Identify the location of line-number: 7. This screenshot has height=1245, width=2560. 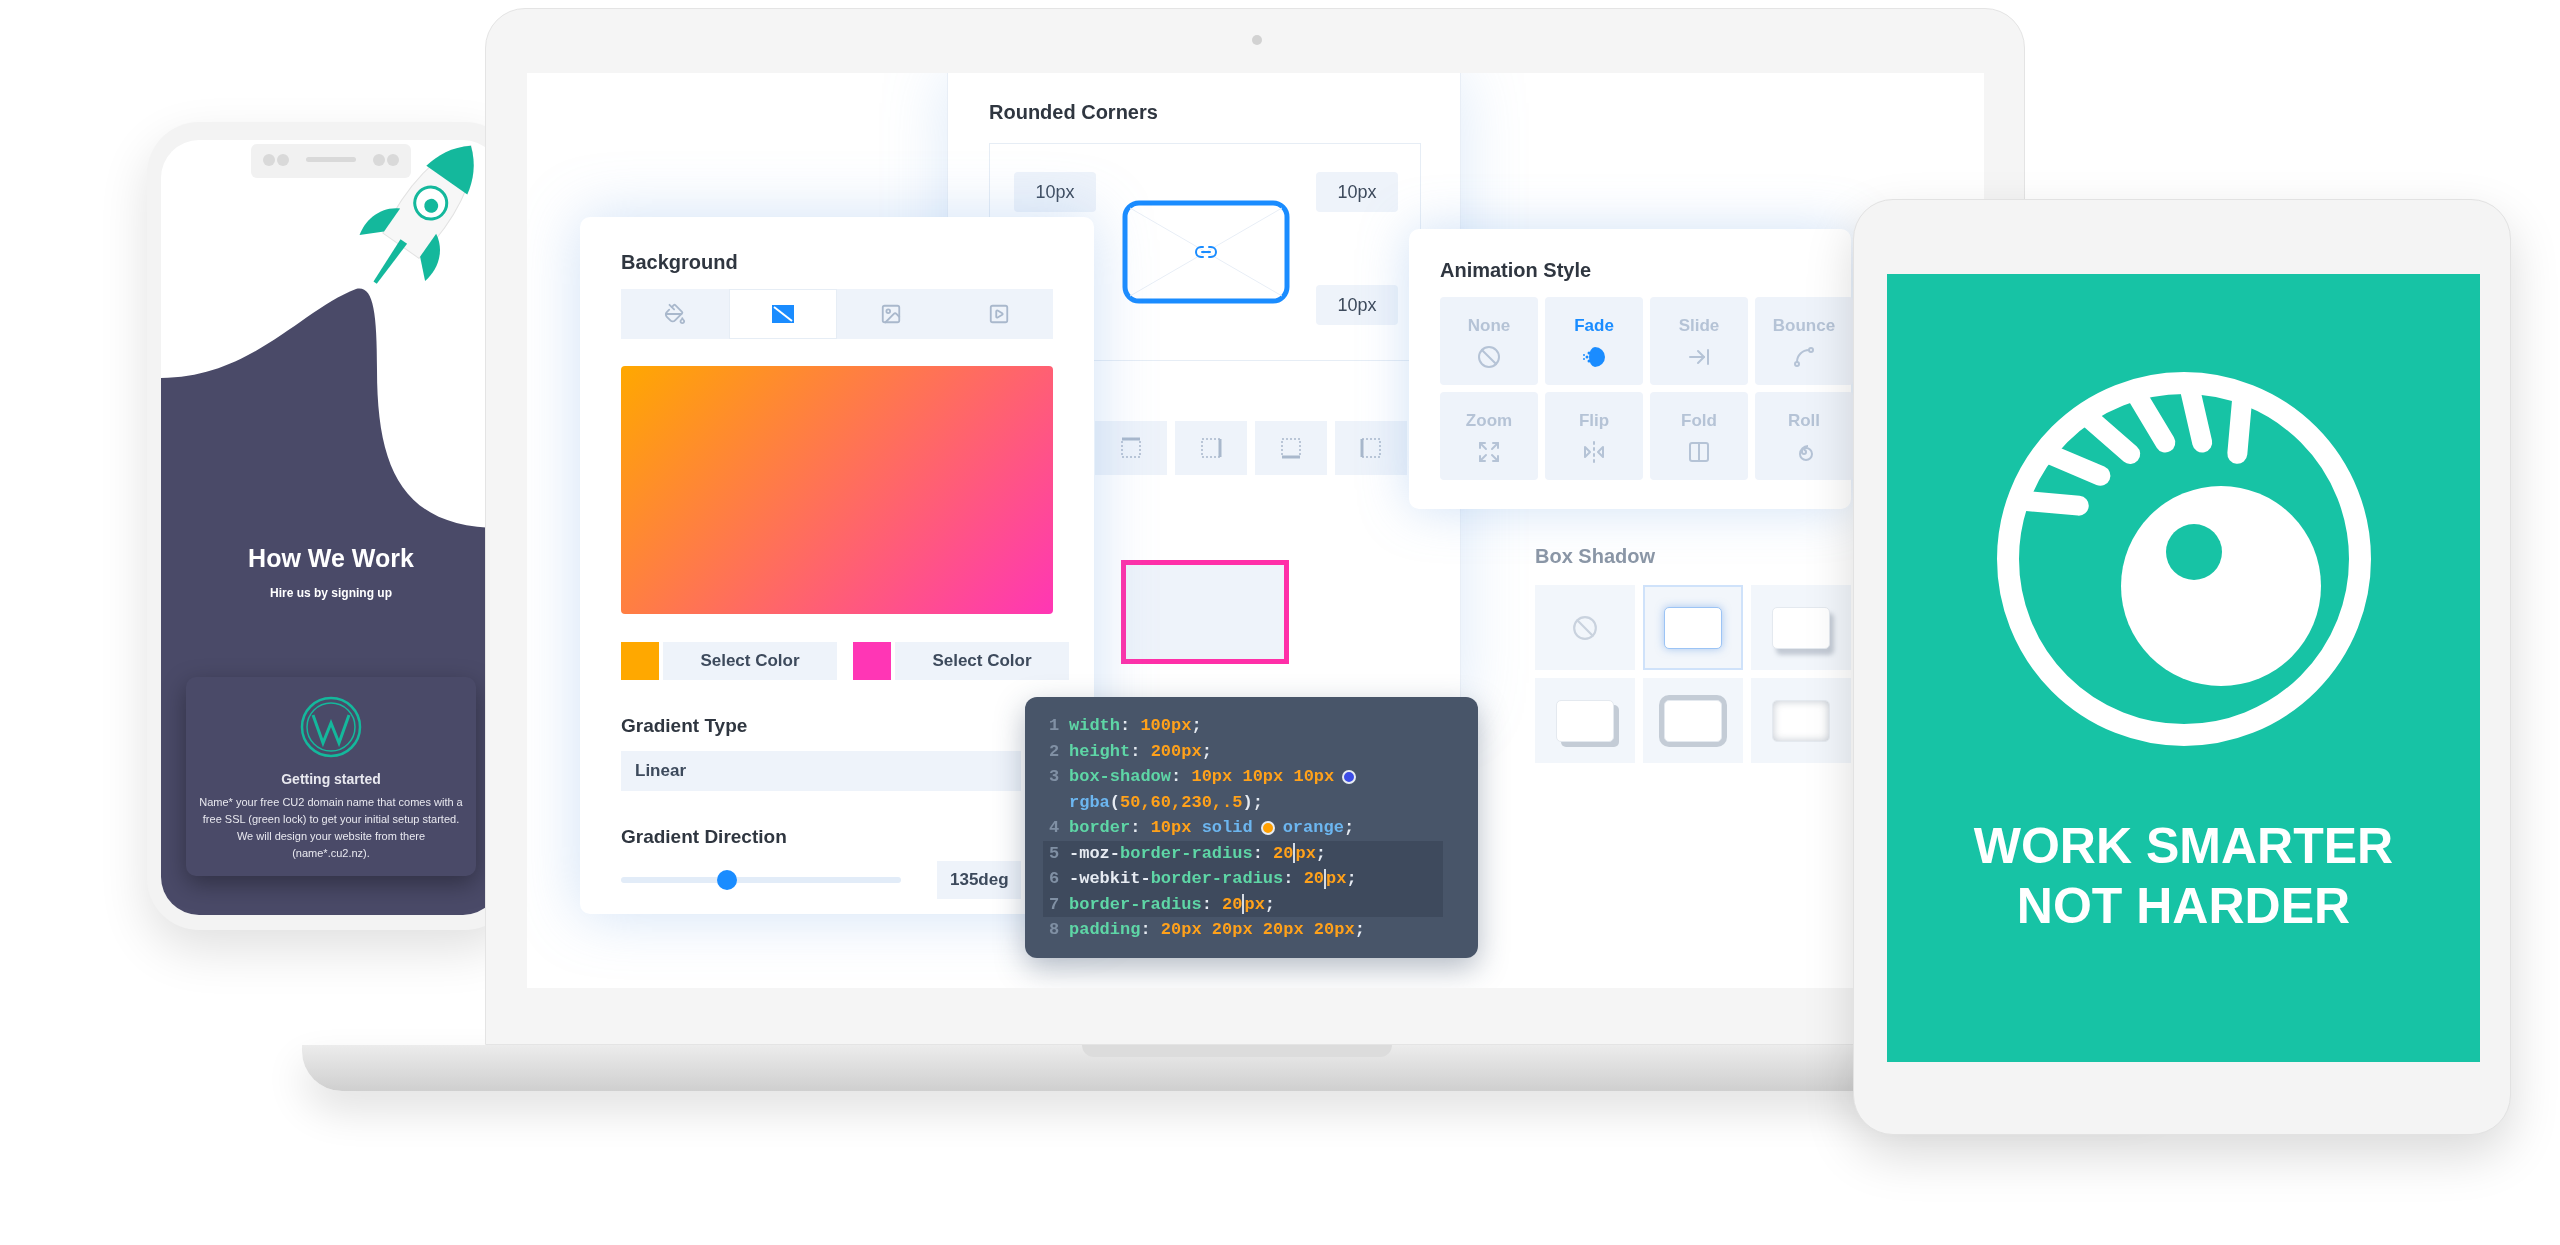
(1055, 904).